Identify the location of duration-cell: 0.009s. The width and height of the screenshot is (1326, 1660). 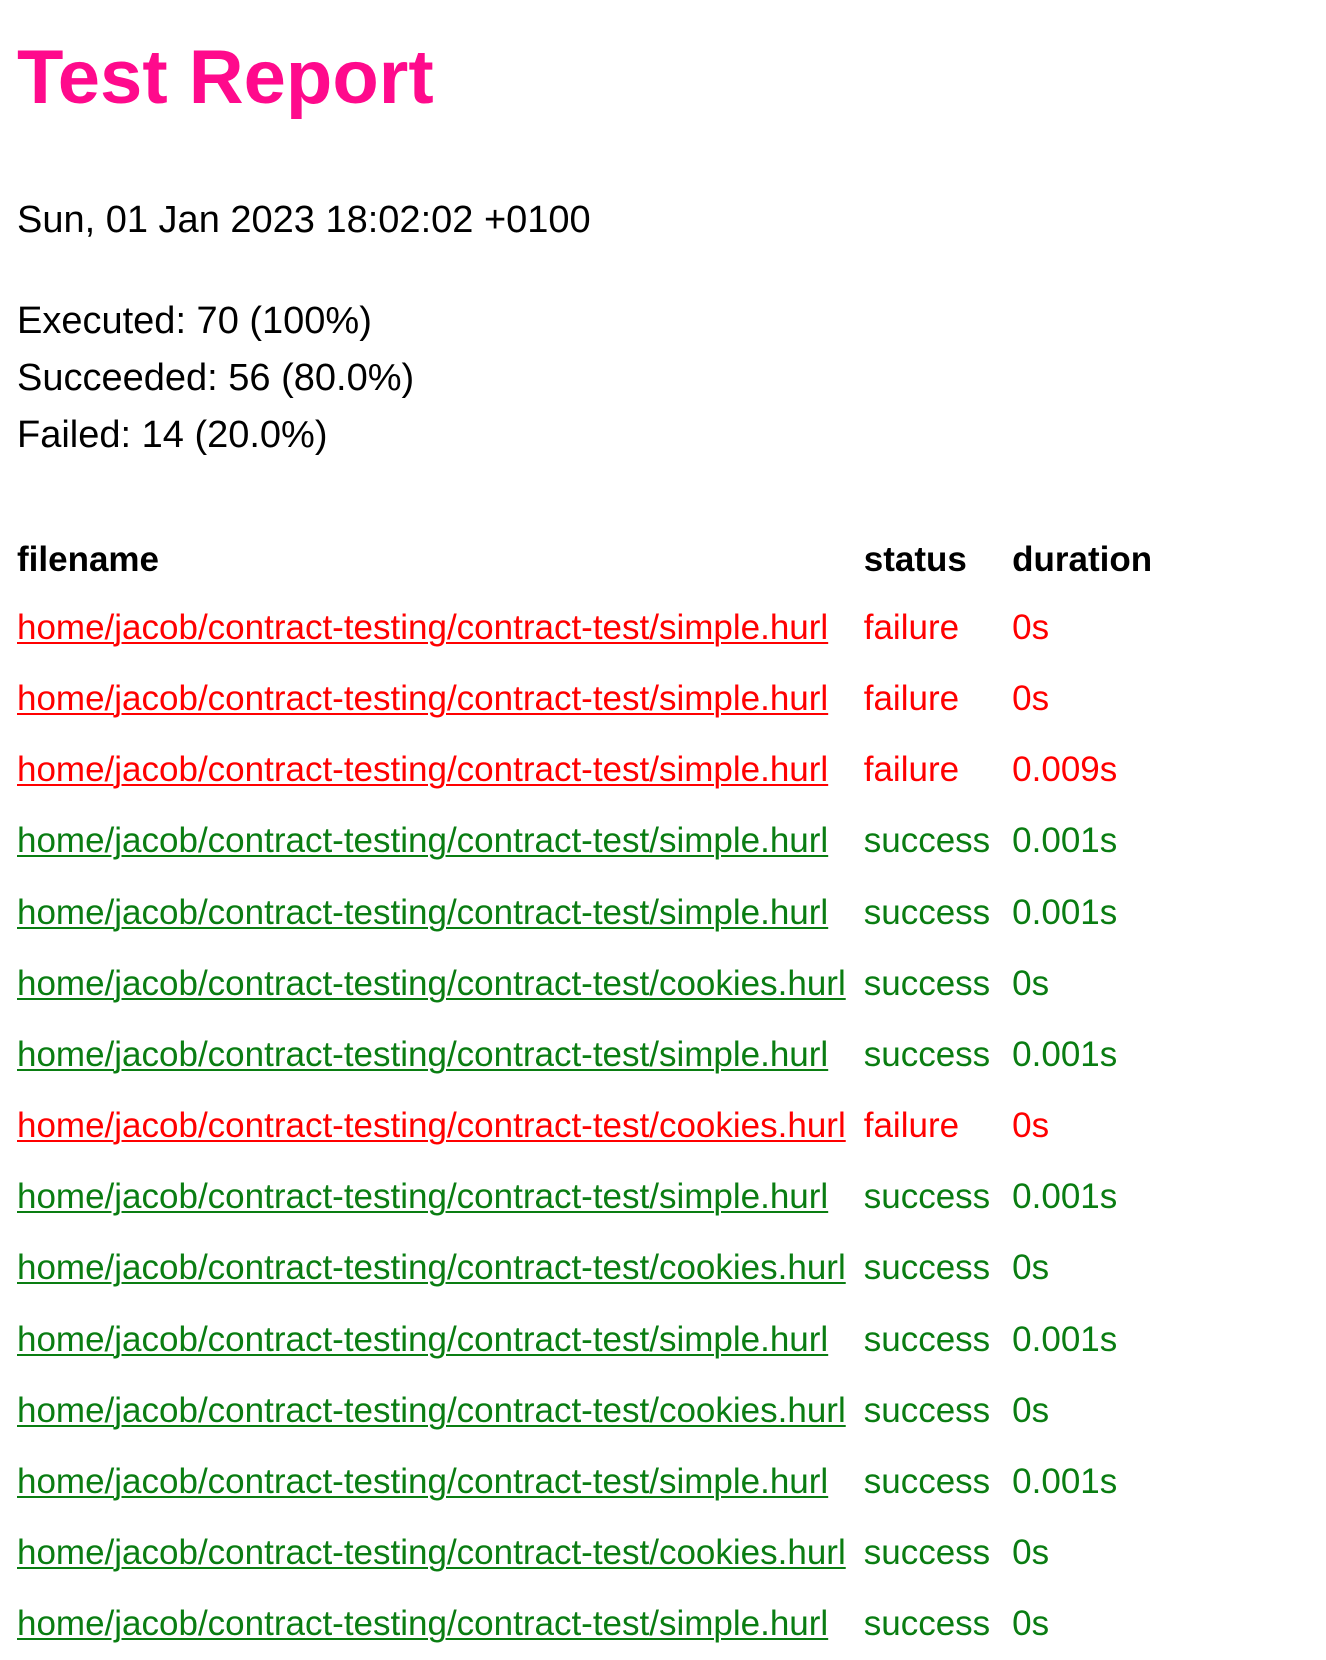
(1065, 770).